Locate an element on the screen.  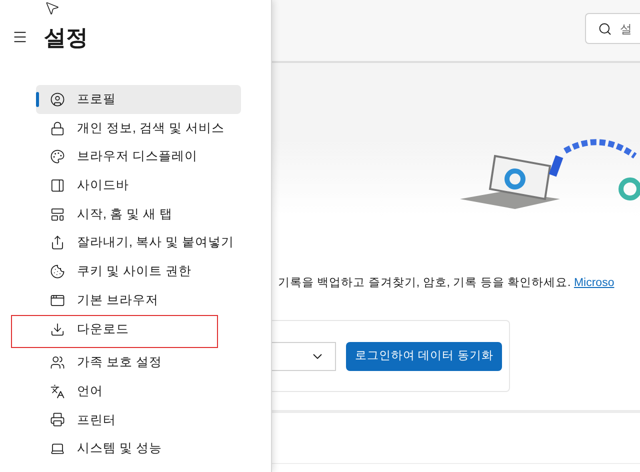
printer-icon is located at coordinates (57, 420).